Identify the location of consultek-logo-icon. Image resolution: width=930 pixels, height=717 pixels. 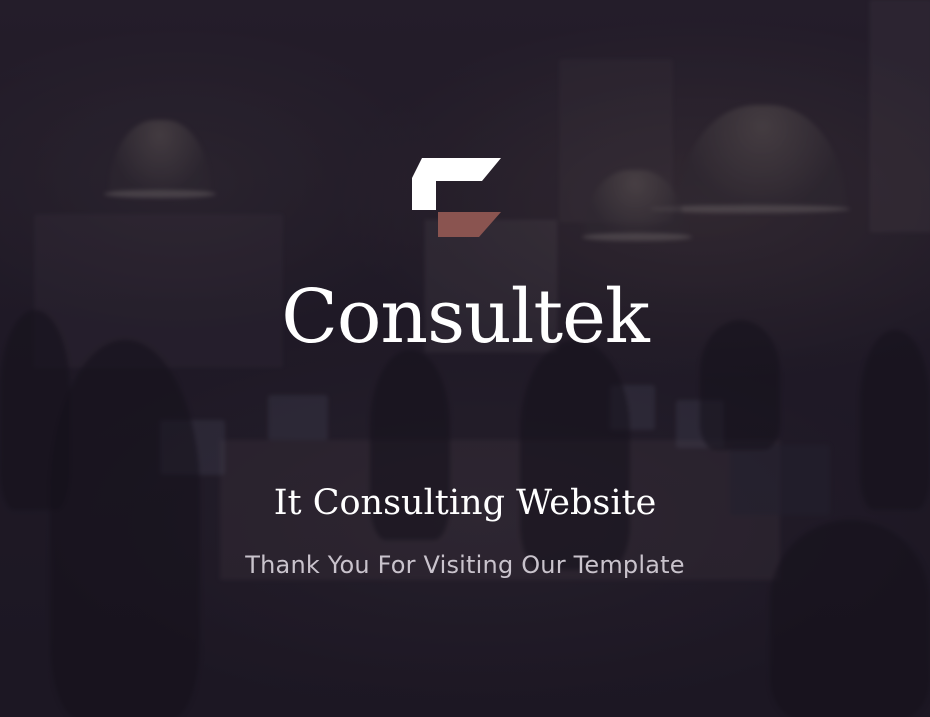
(456, 197).